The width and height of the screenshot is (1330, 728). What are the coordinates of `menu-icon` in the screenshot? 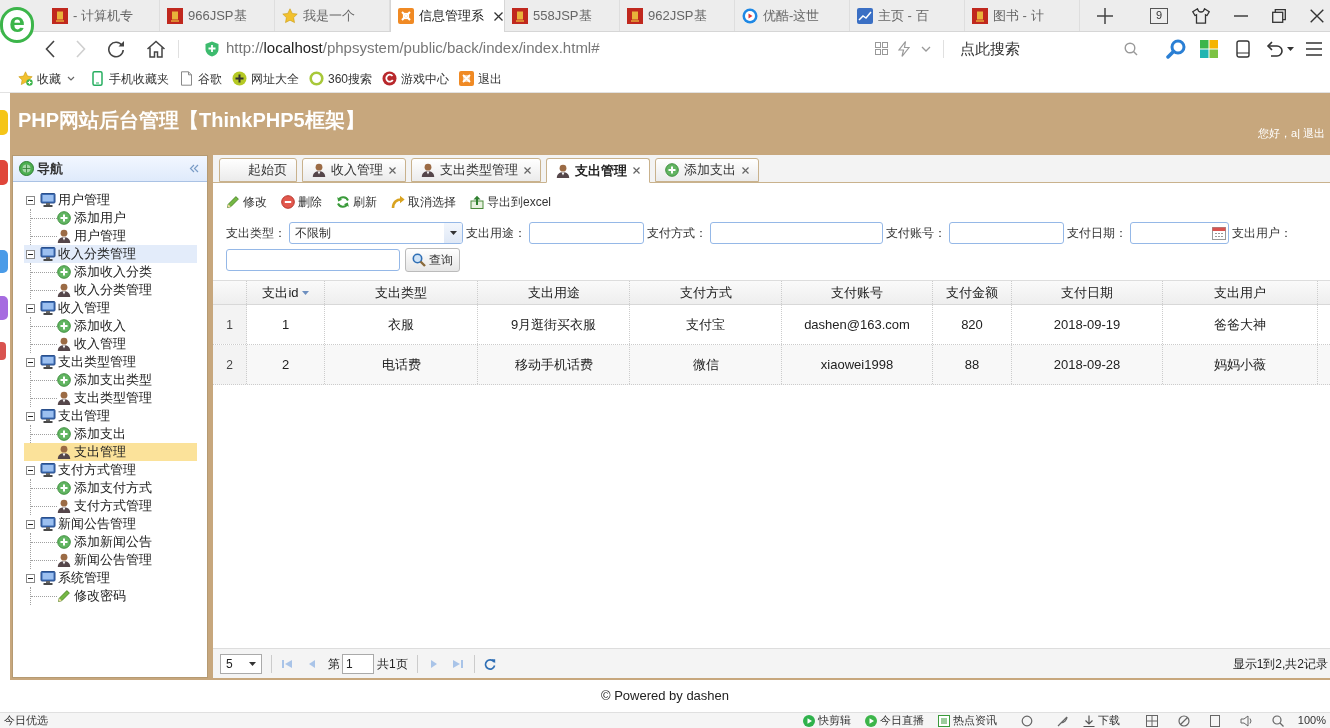 It's located at (1314, 48).